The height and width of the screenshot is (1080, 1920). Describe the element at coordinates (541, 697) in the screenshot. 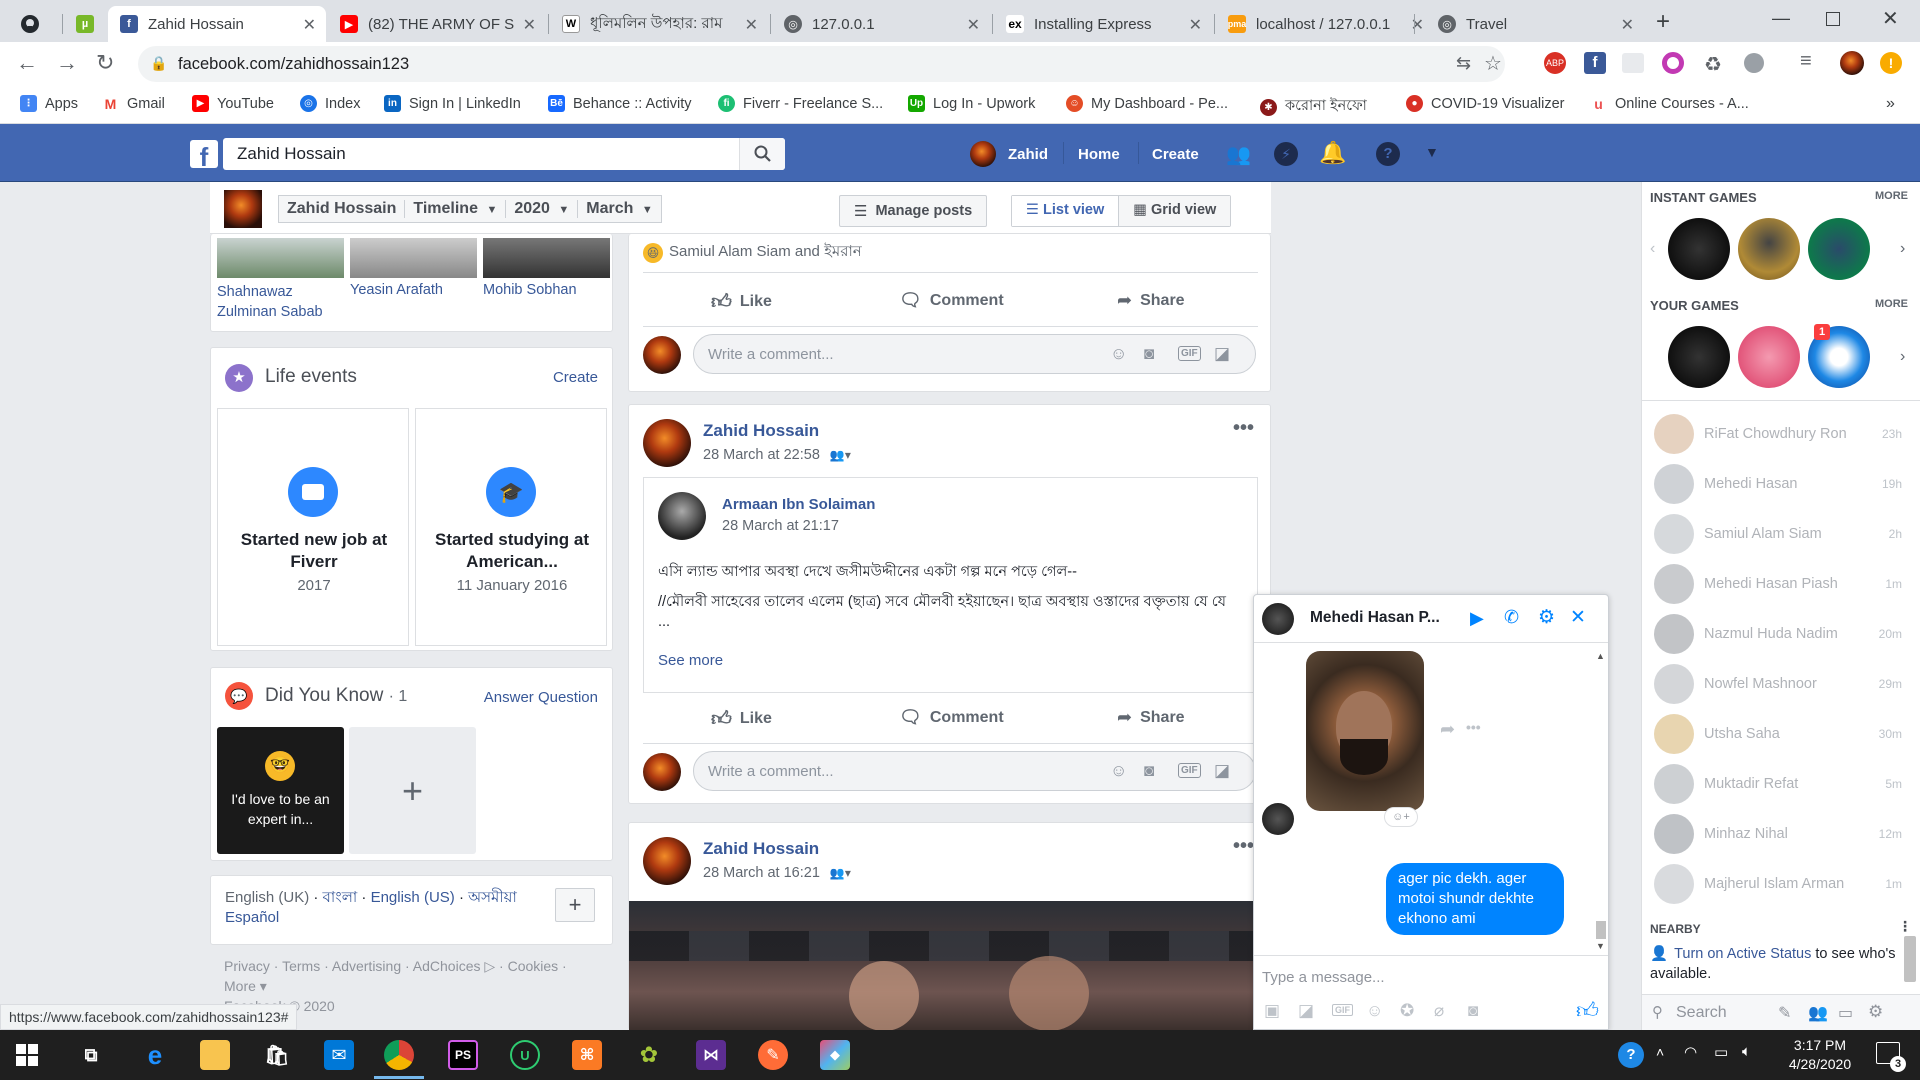

I see `answer-question-link: Answer Question` at that location.